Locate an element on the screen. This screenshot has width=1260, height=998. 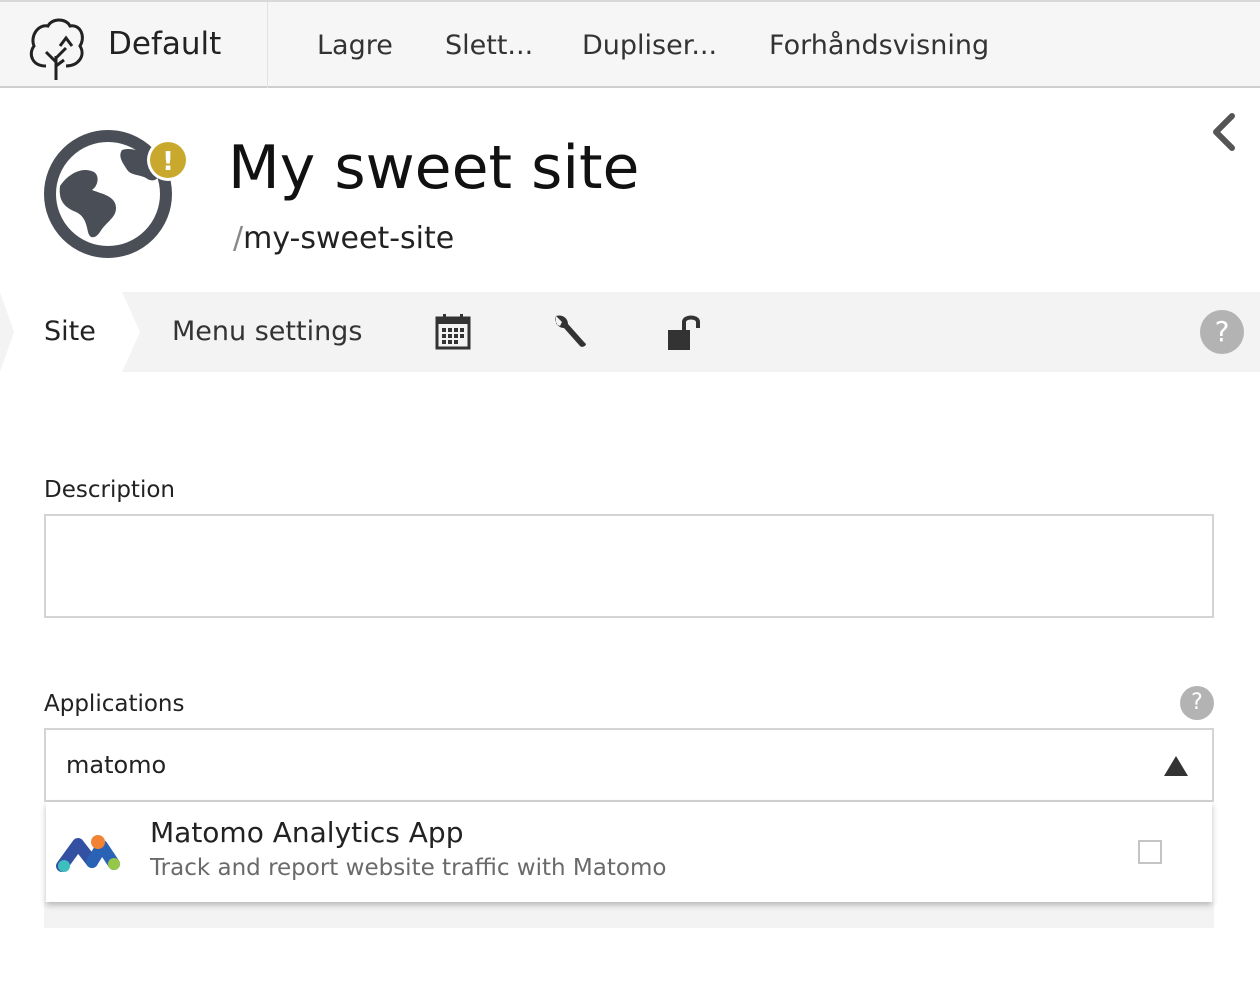
matomo-logo-icon is located at coordinates (88, 853).